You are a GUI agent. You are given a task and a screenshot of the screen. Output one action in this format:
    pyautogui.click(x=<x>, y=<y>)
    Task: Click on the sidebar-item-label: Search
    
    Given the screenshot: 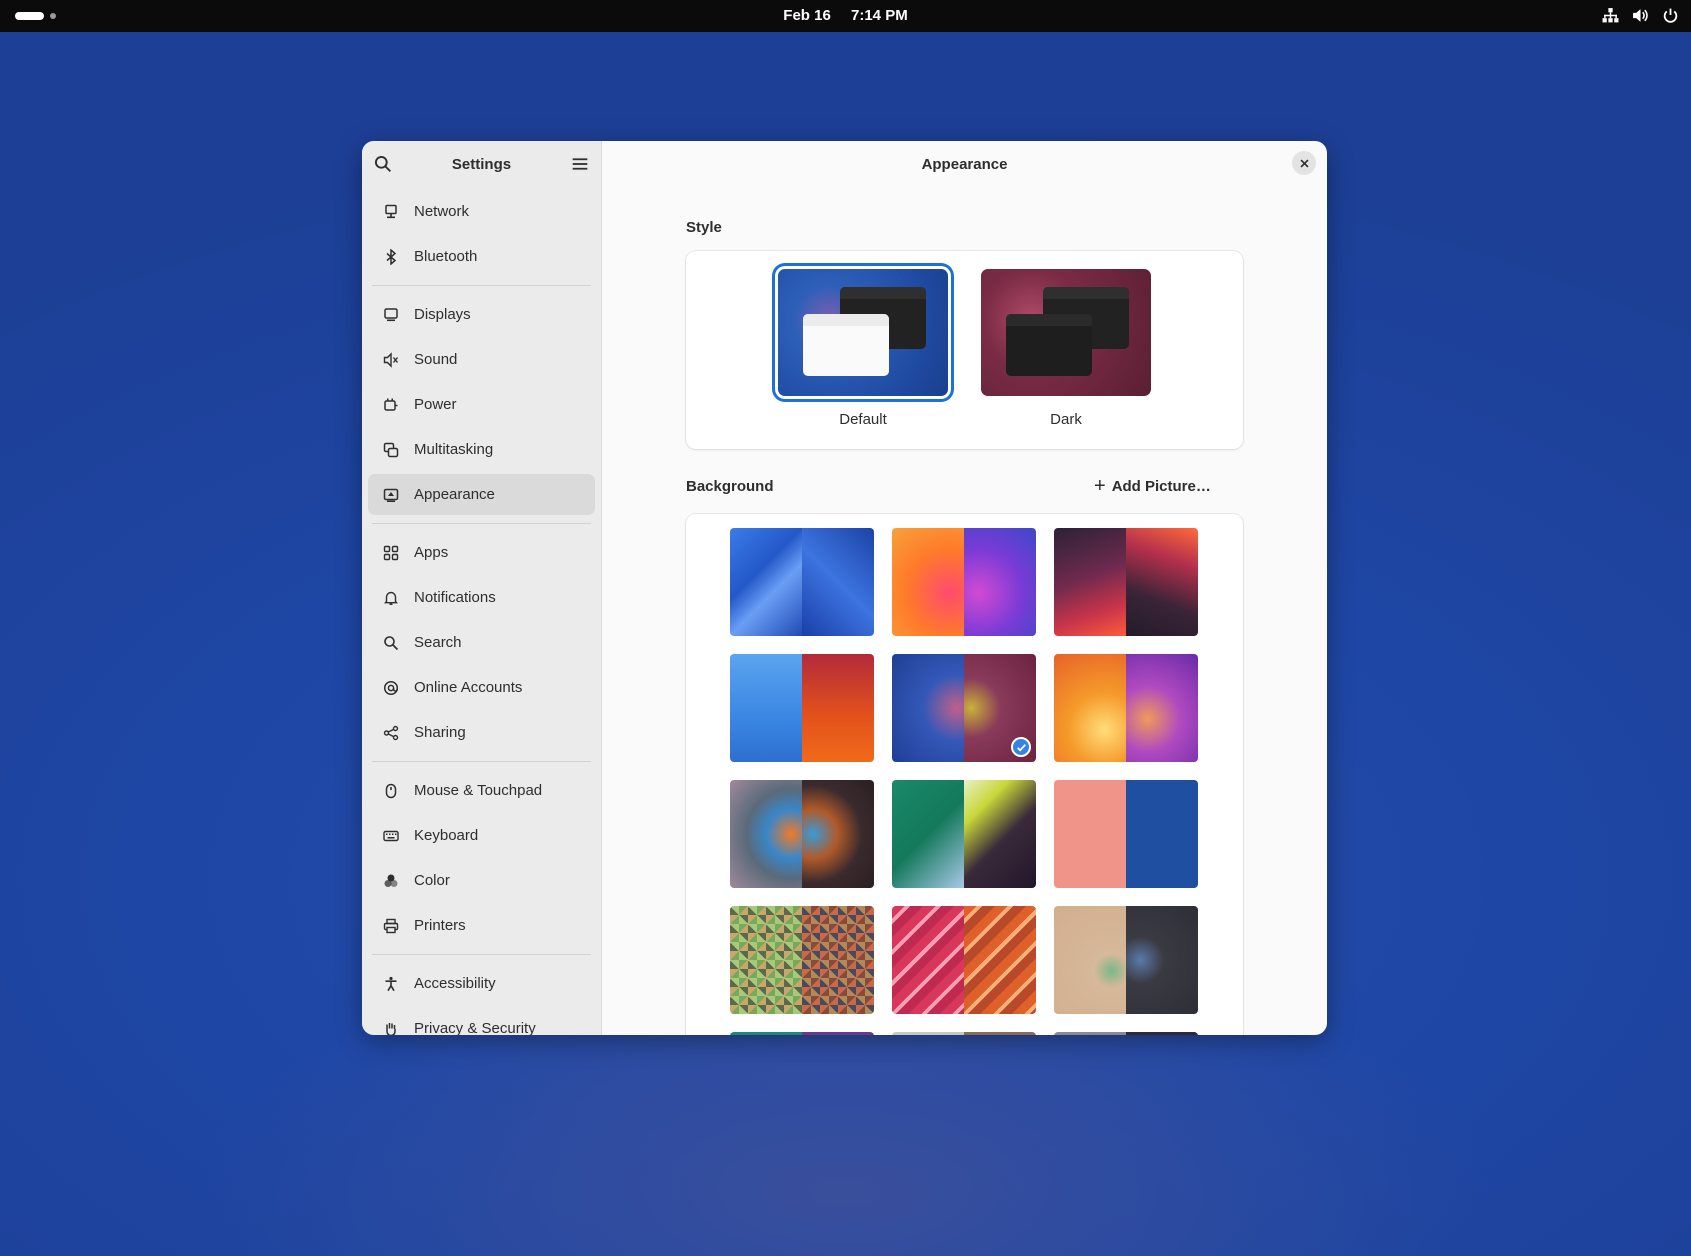 What is the action you would take?
    pyautogui.click(x=438, y=642)
    